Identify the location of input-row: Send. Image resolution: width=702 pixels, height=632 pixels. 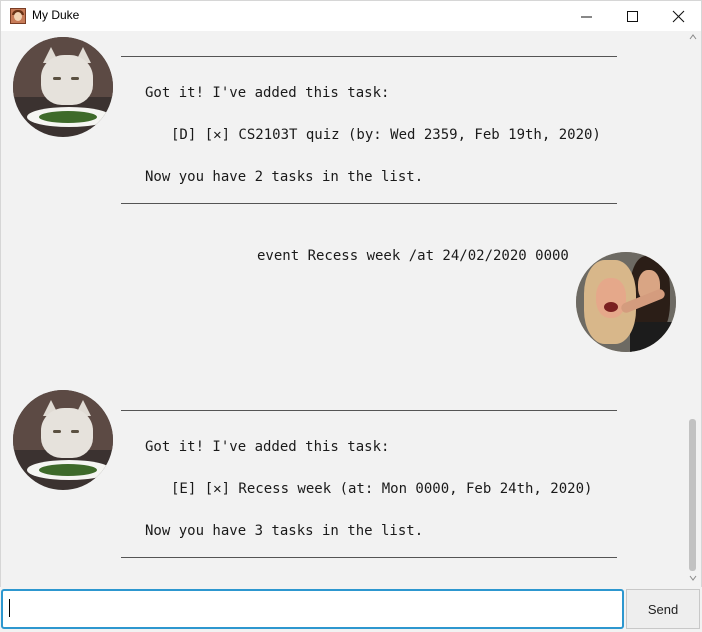
(351, 609).